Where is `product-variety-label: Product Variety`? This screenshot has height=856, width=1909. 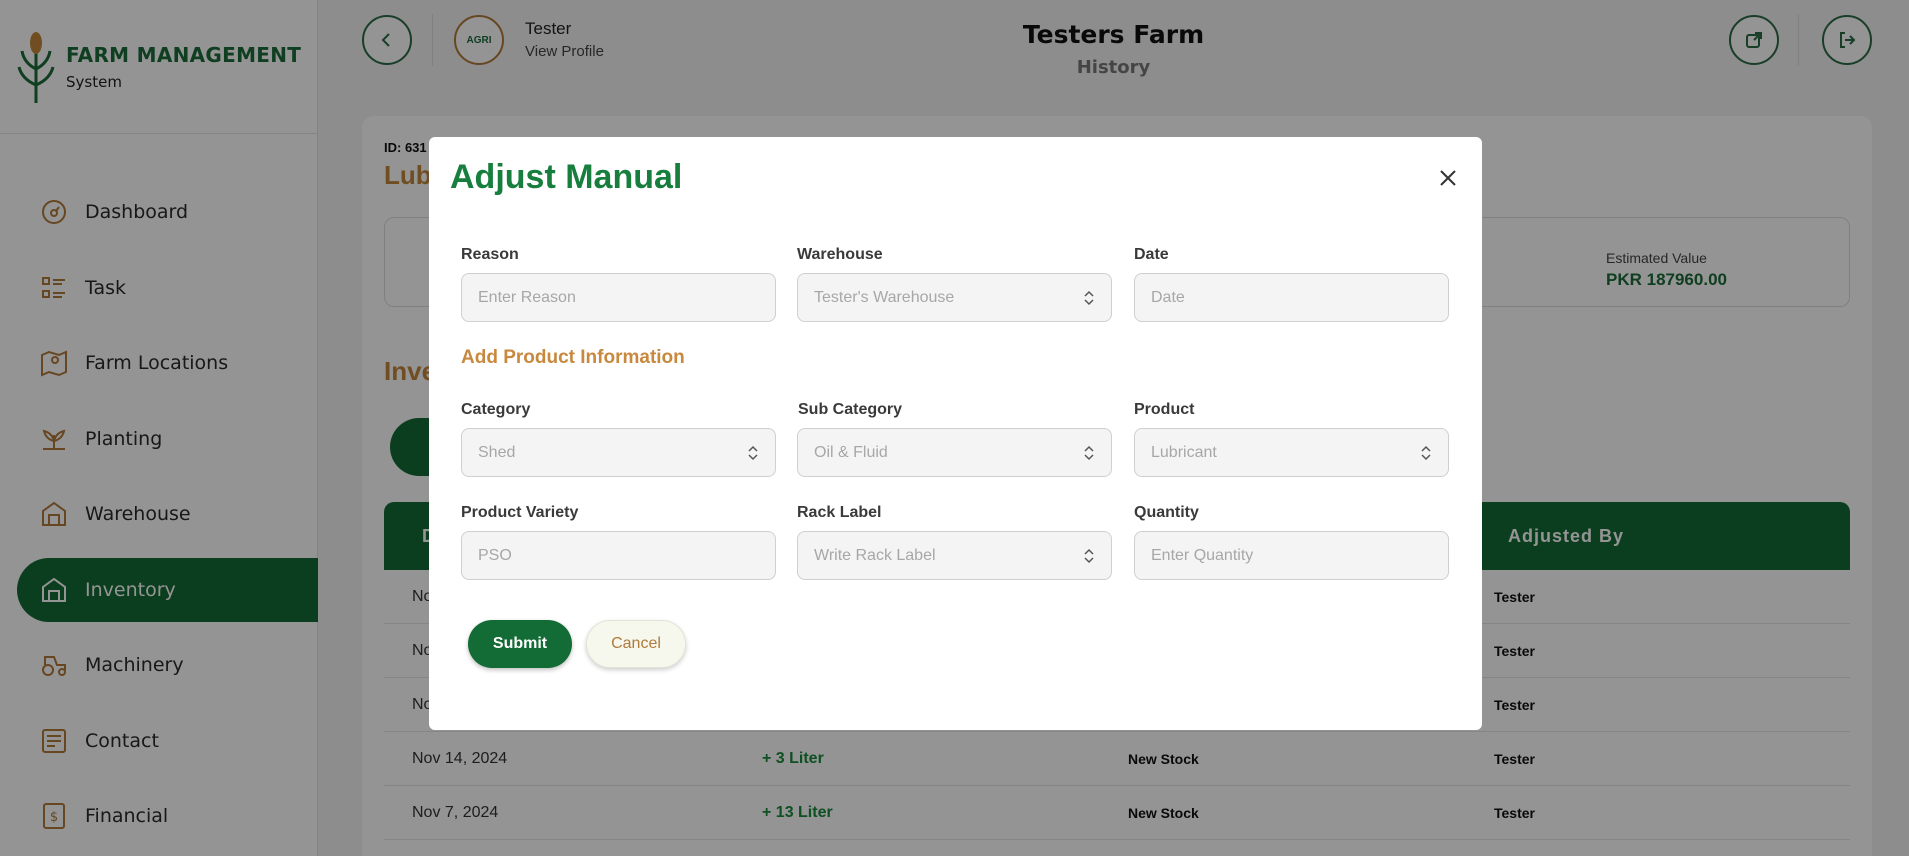 product-variety-label: Product Variety is located at coordinates (520, 512).